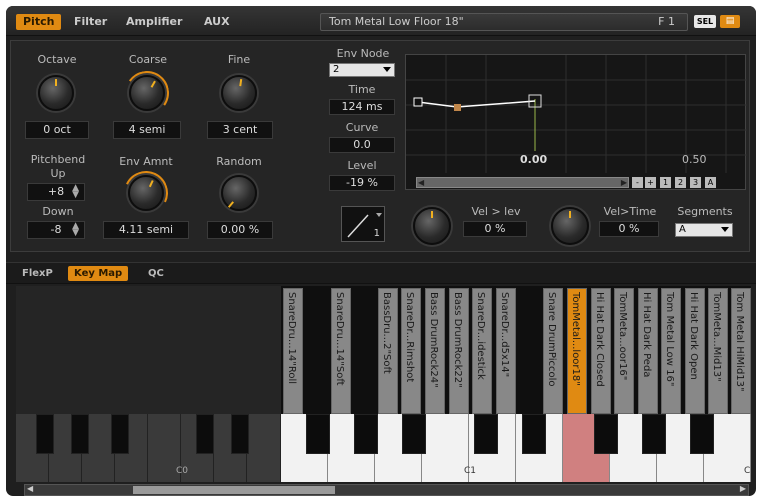 This screenshot has height=501, width=762. What do you see at coordinates (522, 182) in the screenshot?
I see `graph-scrollbar: ◀ ▶` at bounding box center [522, 182].